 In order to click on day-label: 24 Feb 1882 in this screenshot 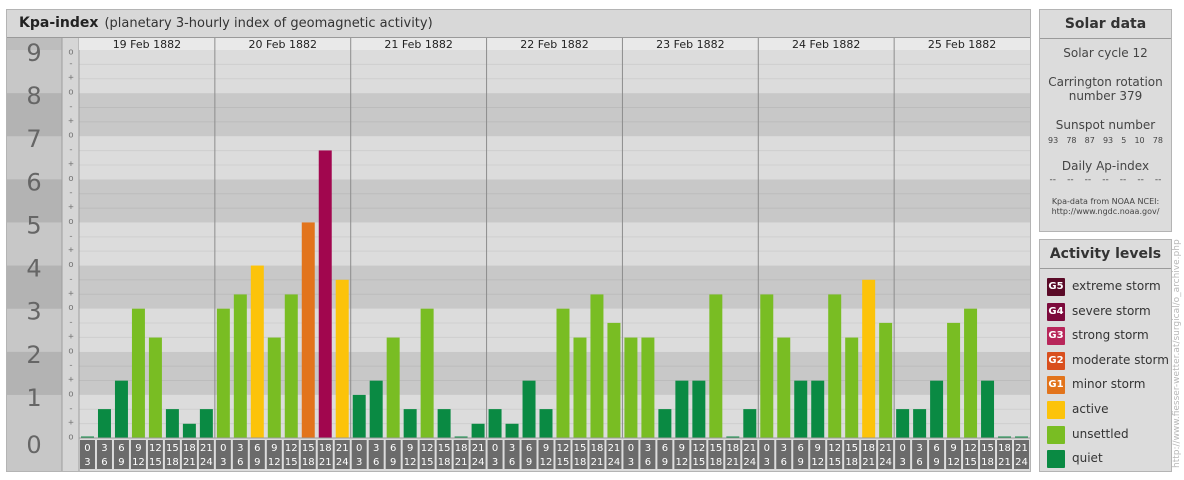, I will do `click(826, 44)`.